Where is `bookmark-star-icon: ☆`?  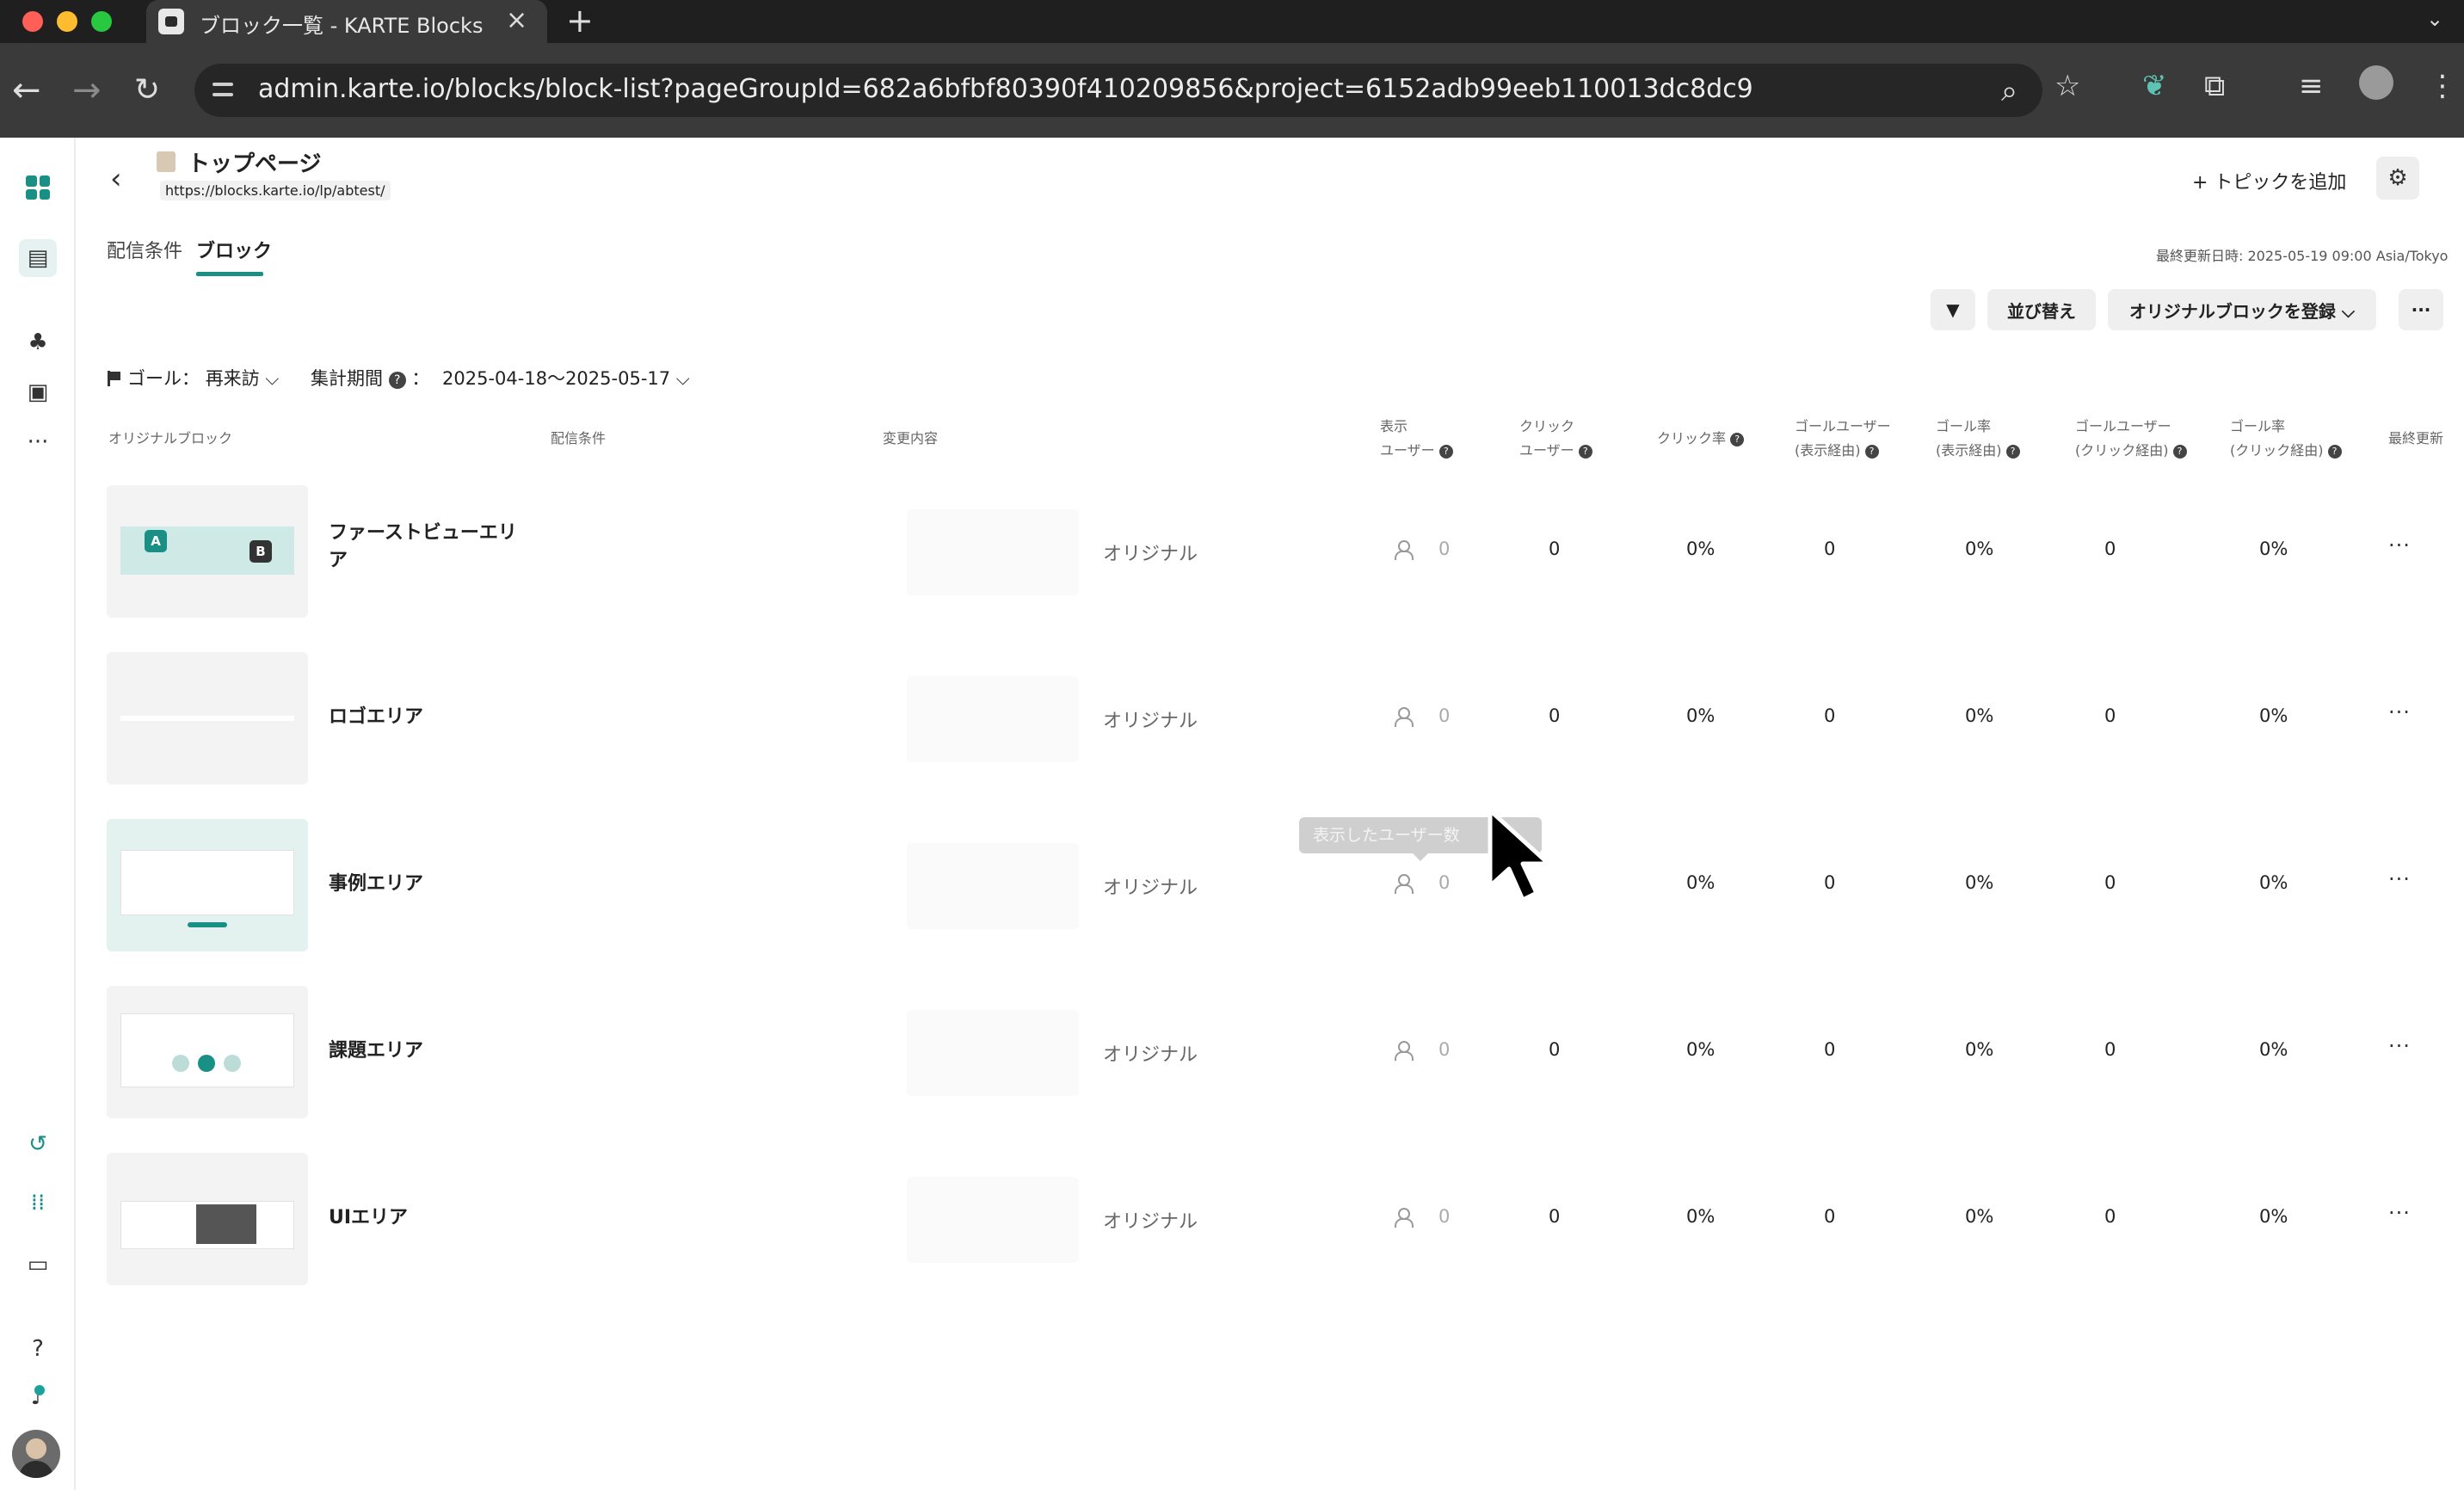
bookmark-star-icon: ☆ is located at coordinates (2067, 86).